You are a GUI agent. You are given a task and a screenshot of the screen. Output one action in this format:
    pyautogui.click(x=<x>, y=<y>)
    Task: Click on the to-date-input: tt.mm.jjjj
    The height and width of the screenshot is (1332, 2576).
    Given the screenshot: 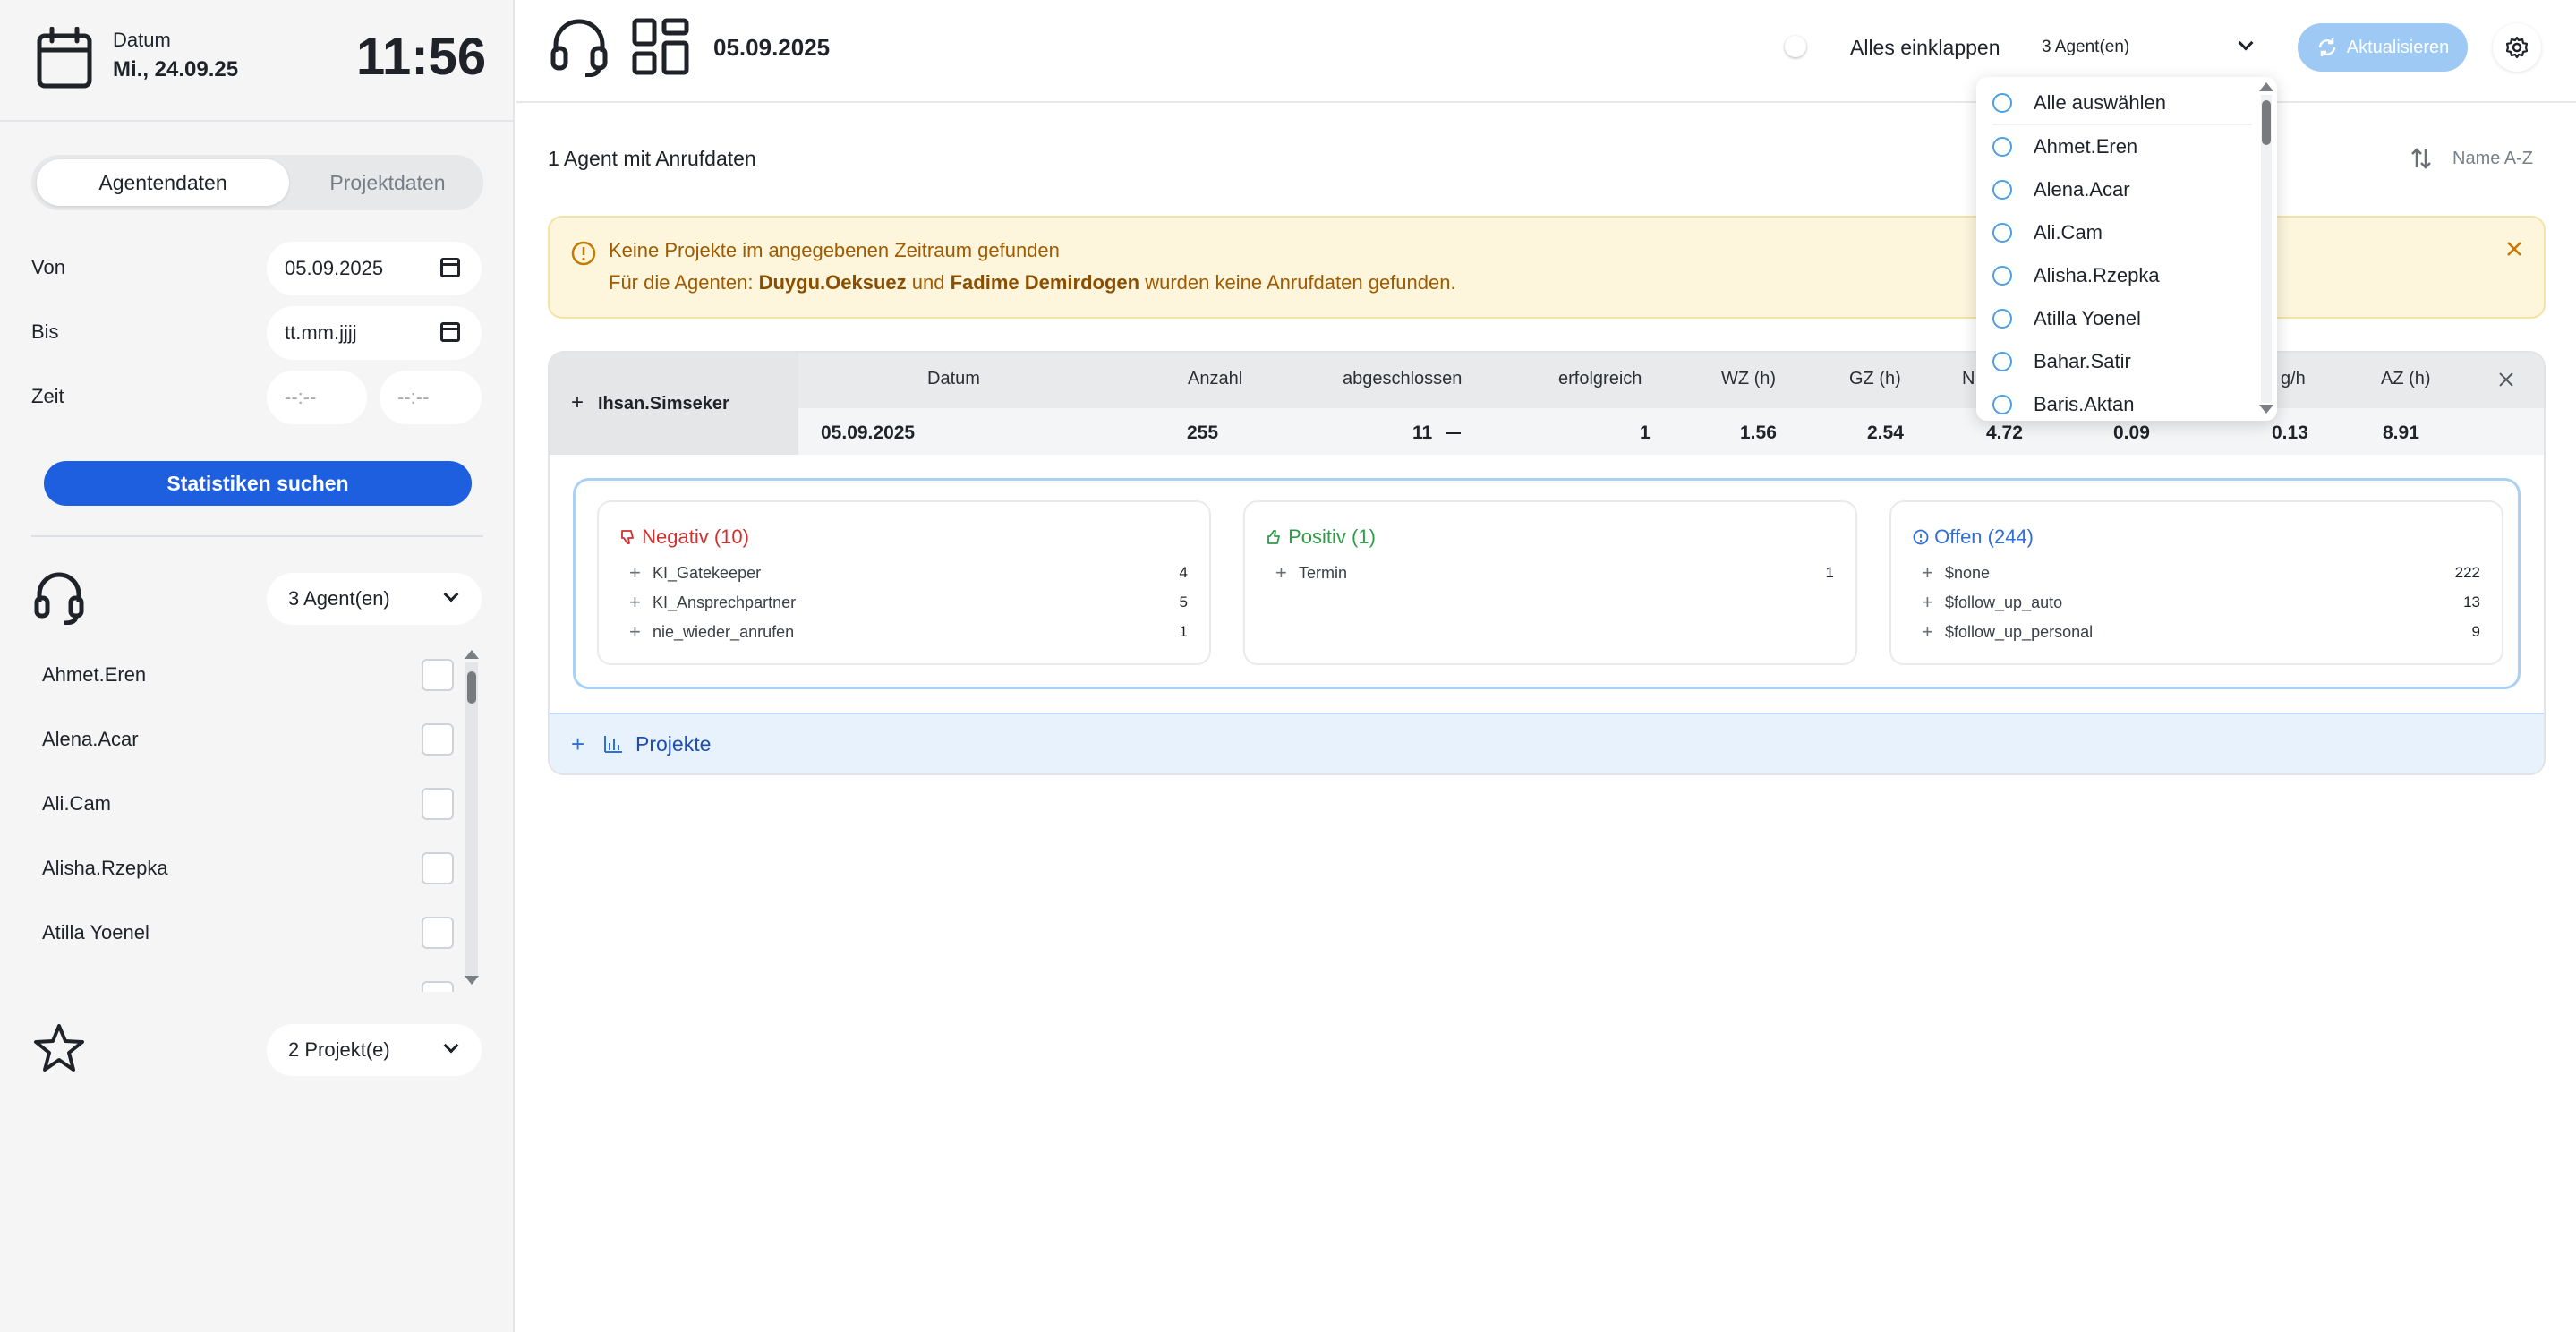 What is the action you would take?
    pyautogui.click(x=374, y=333)
    